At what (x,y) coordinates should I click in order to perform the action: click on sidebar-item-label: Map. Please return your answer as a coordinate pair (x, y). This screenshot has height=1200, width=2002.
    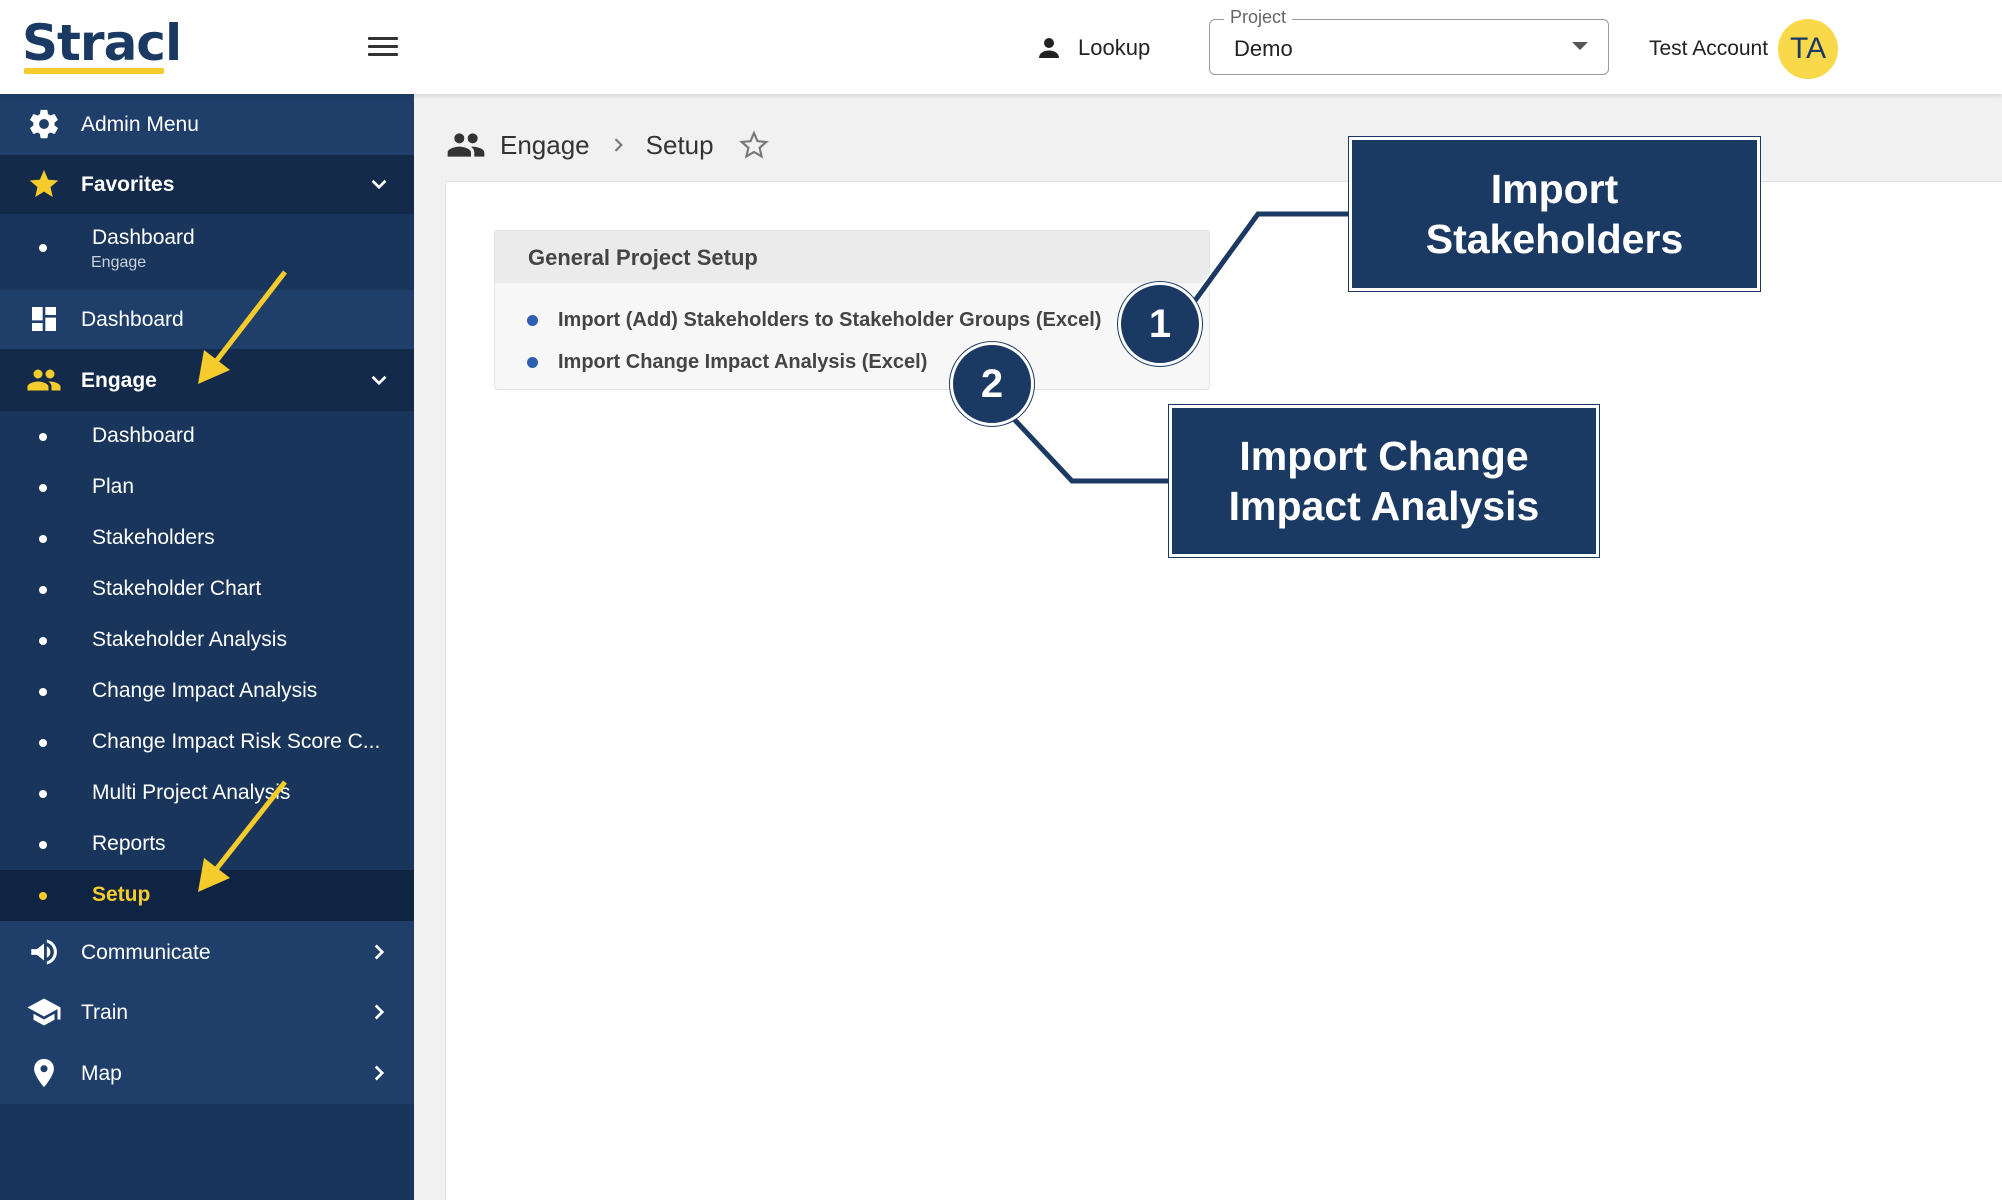
    Looking at the image, I should click on (101, 1073).